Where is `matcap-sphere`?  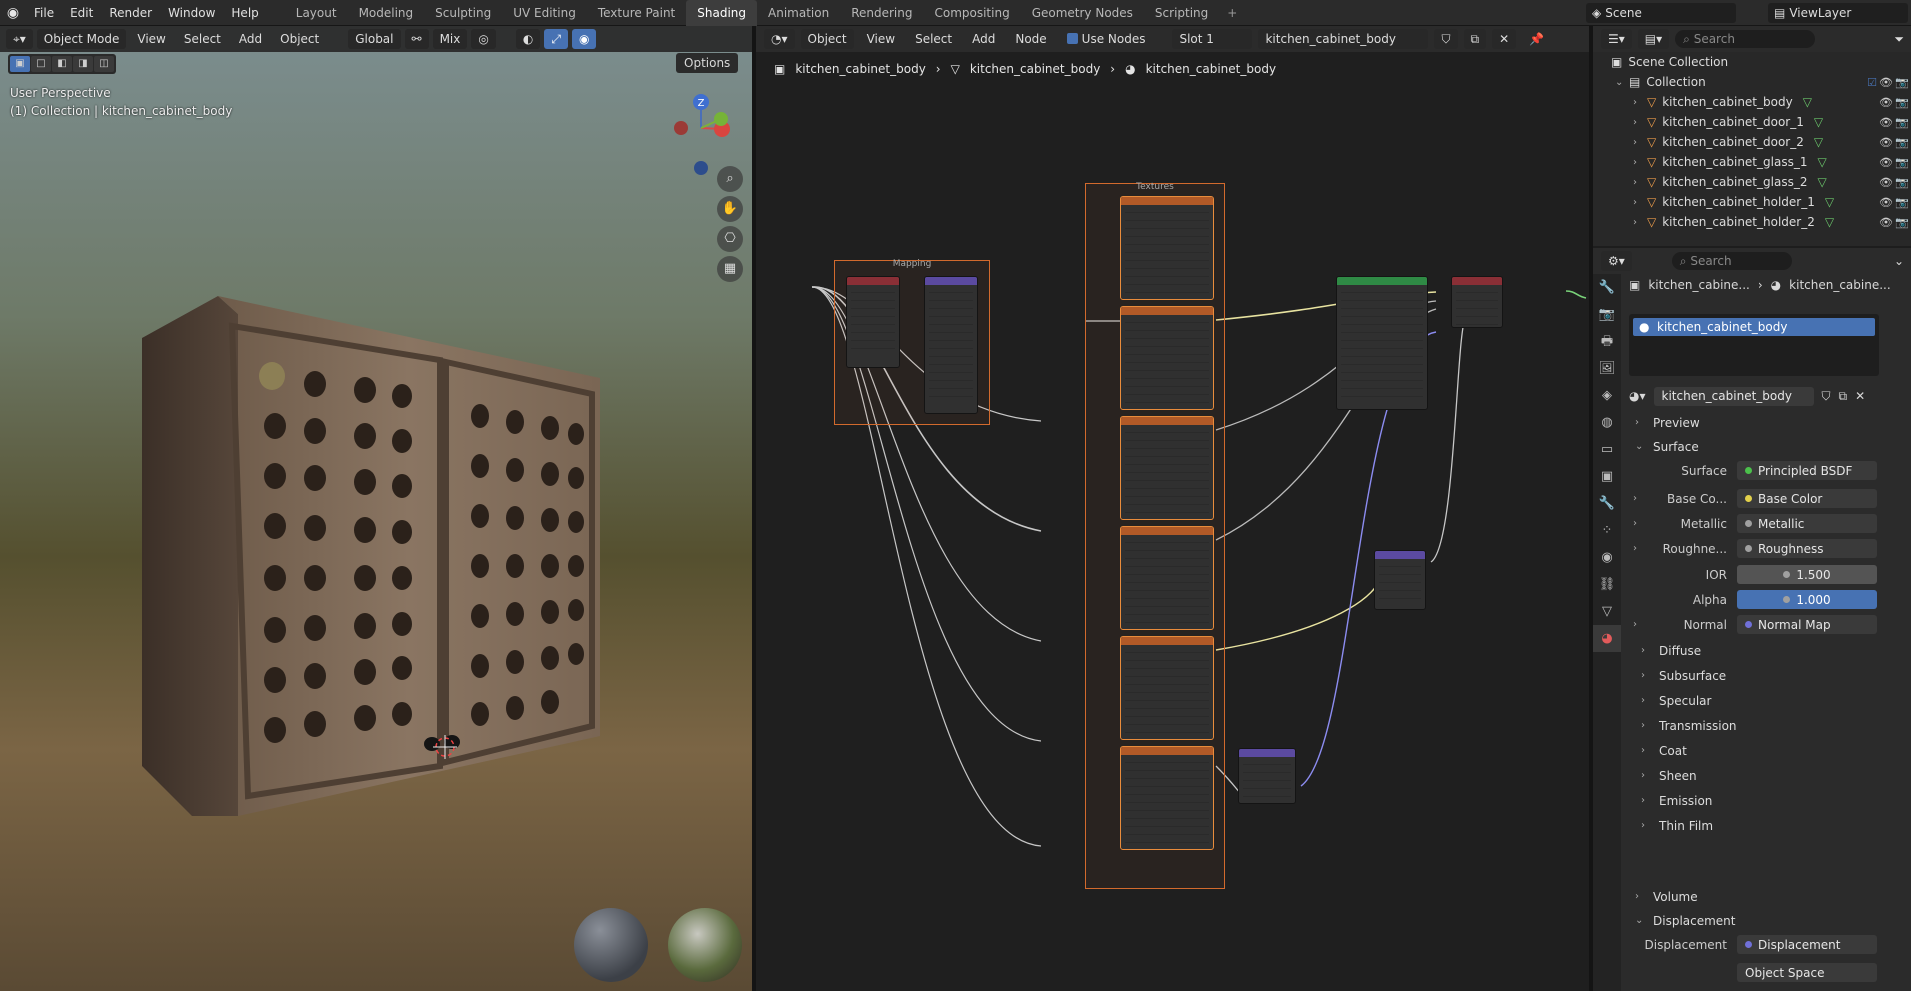 matcap-sphere is located at coordinates (611, 945).